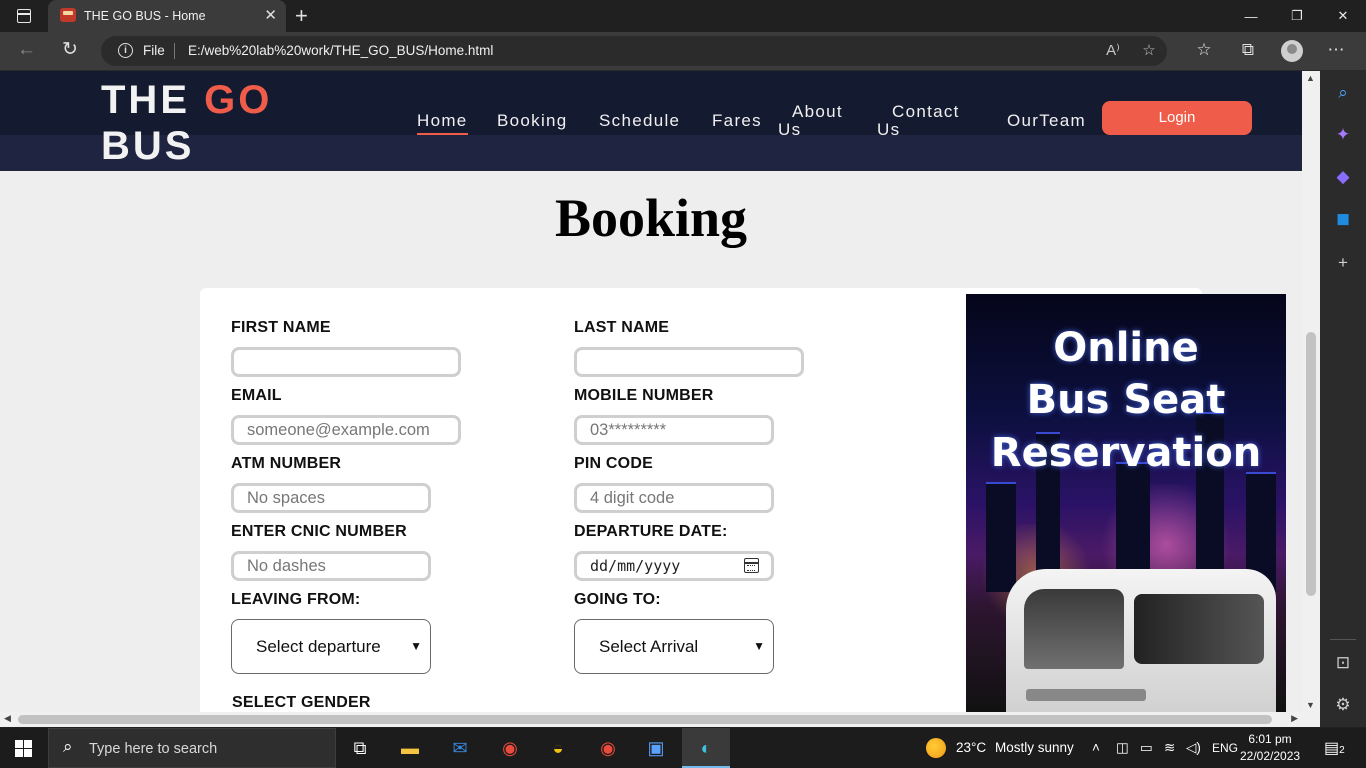  Describe the element at coordinates (889, 129) in the screenshot. I see `nav-contact-line2: Us` at that location.